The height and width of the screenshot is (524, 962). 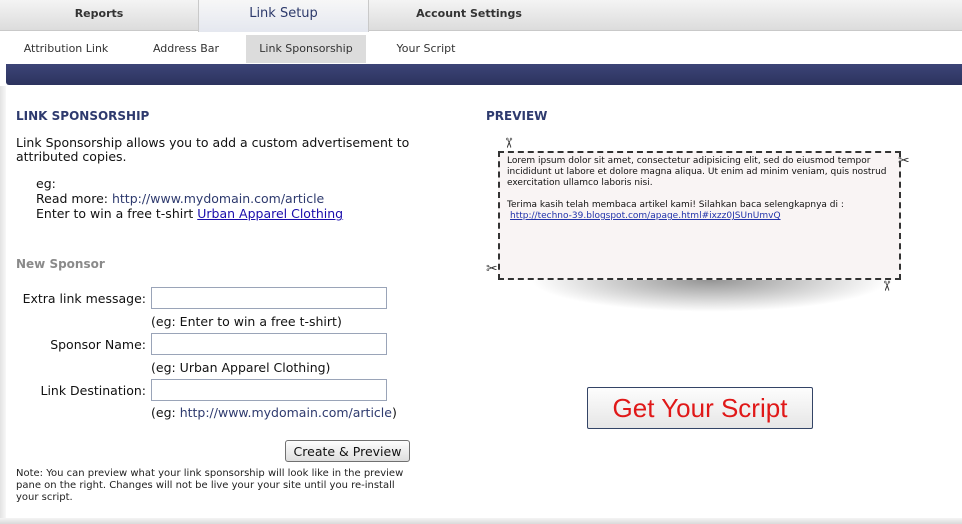 I want to click on create-preview-button: Create & Preview, so click(x=347, y=451).